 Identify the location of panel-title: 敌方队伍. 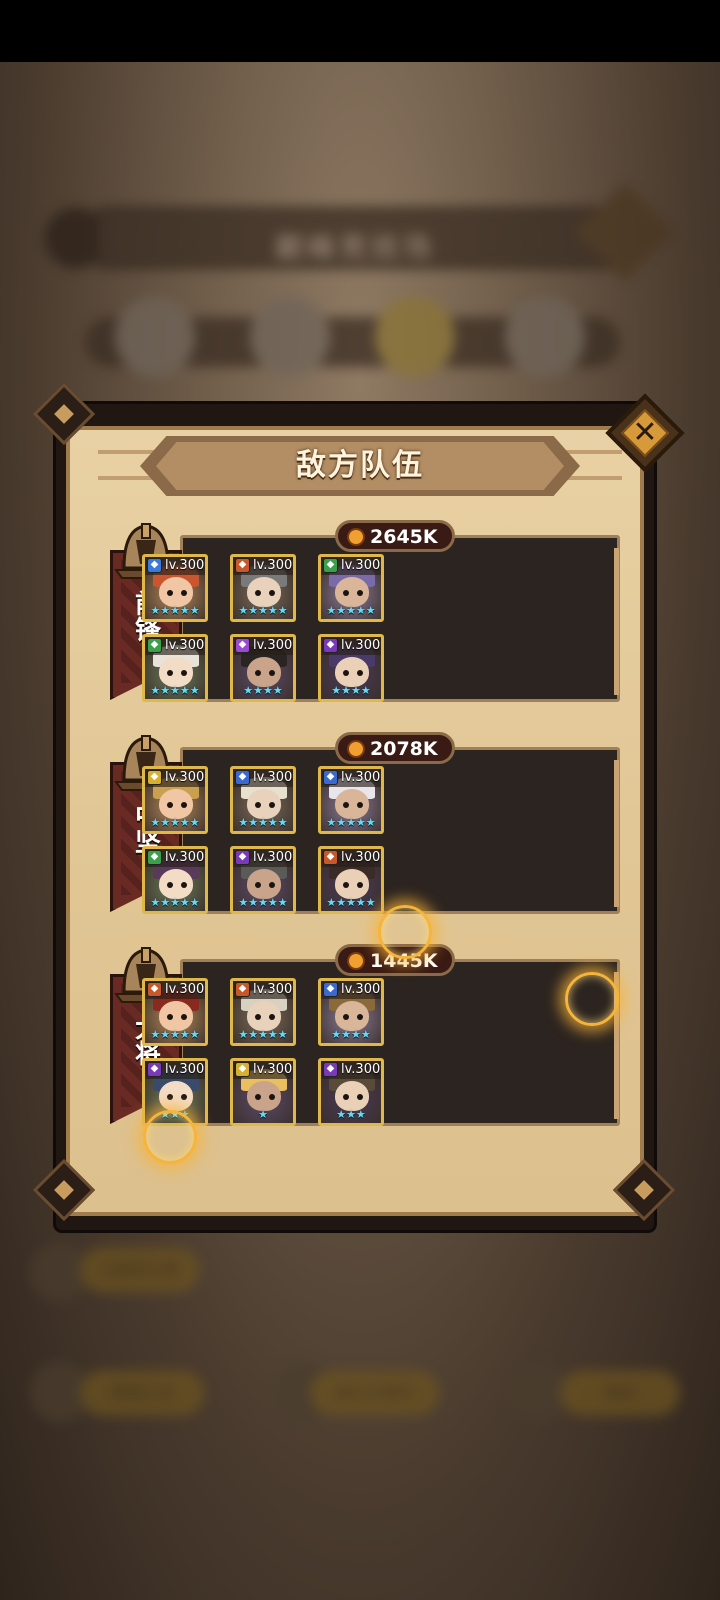
(360, 465).